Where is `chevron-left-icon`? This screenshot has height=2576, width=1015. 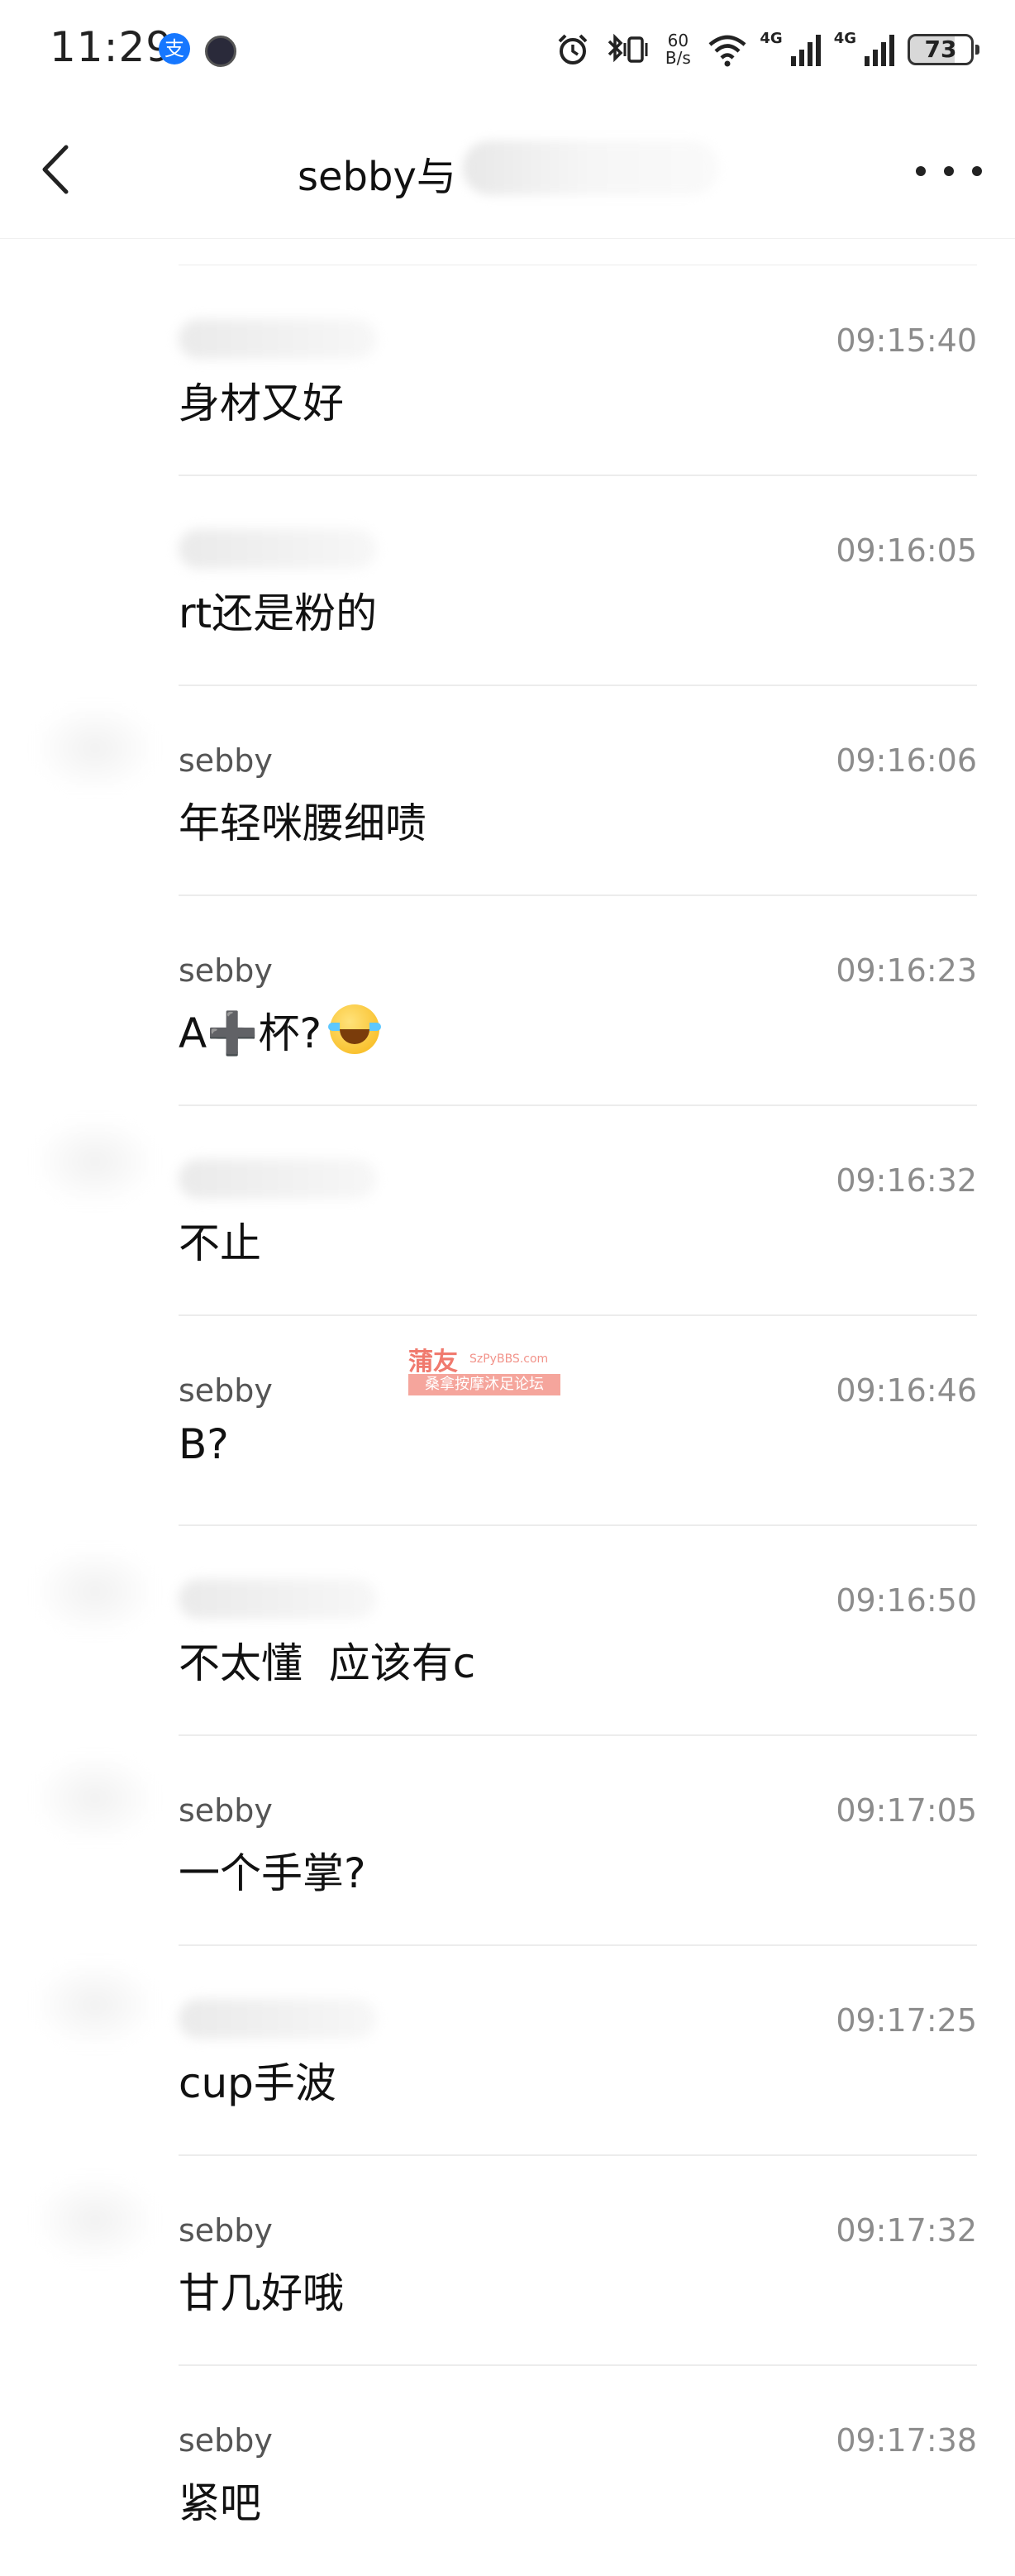
chevron-left-icon is located at coordinates (55, 169).